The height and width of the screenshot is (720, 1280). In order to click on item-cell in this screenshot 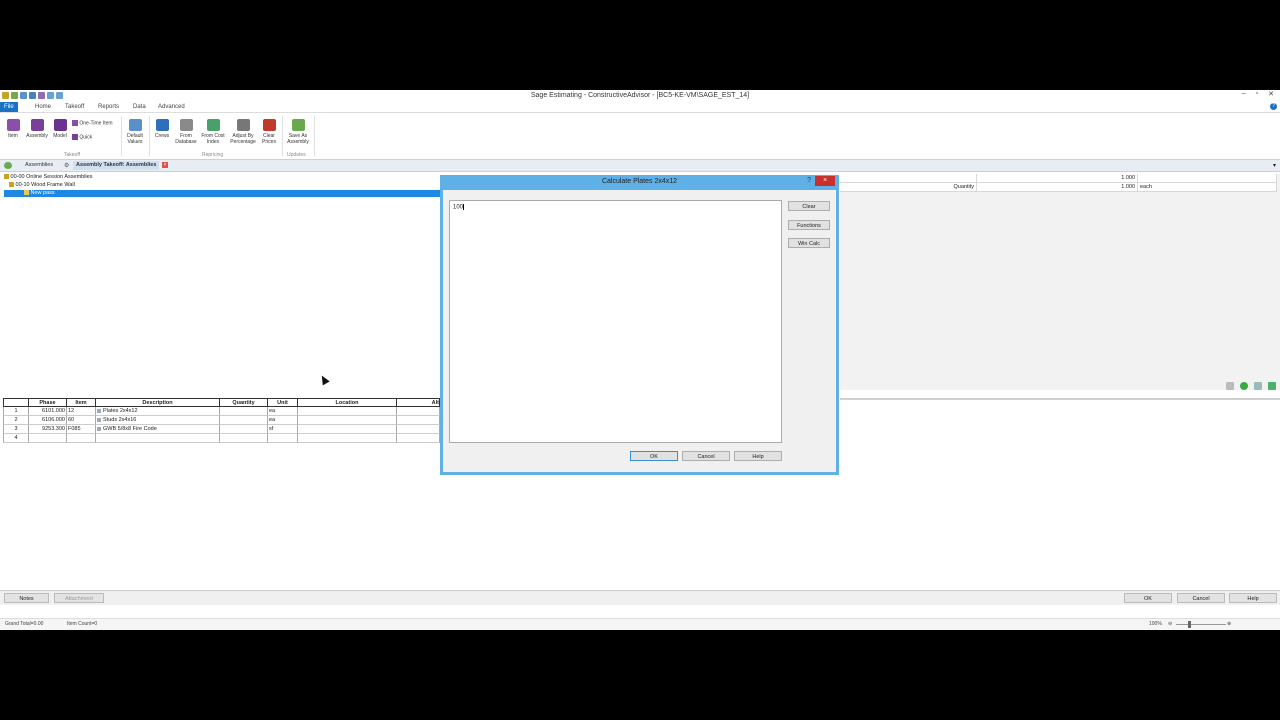, I will do `click(81, 438)`.